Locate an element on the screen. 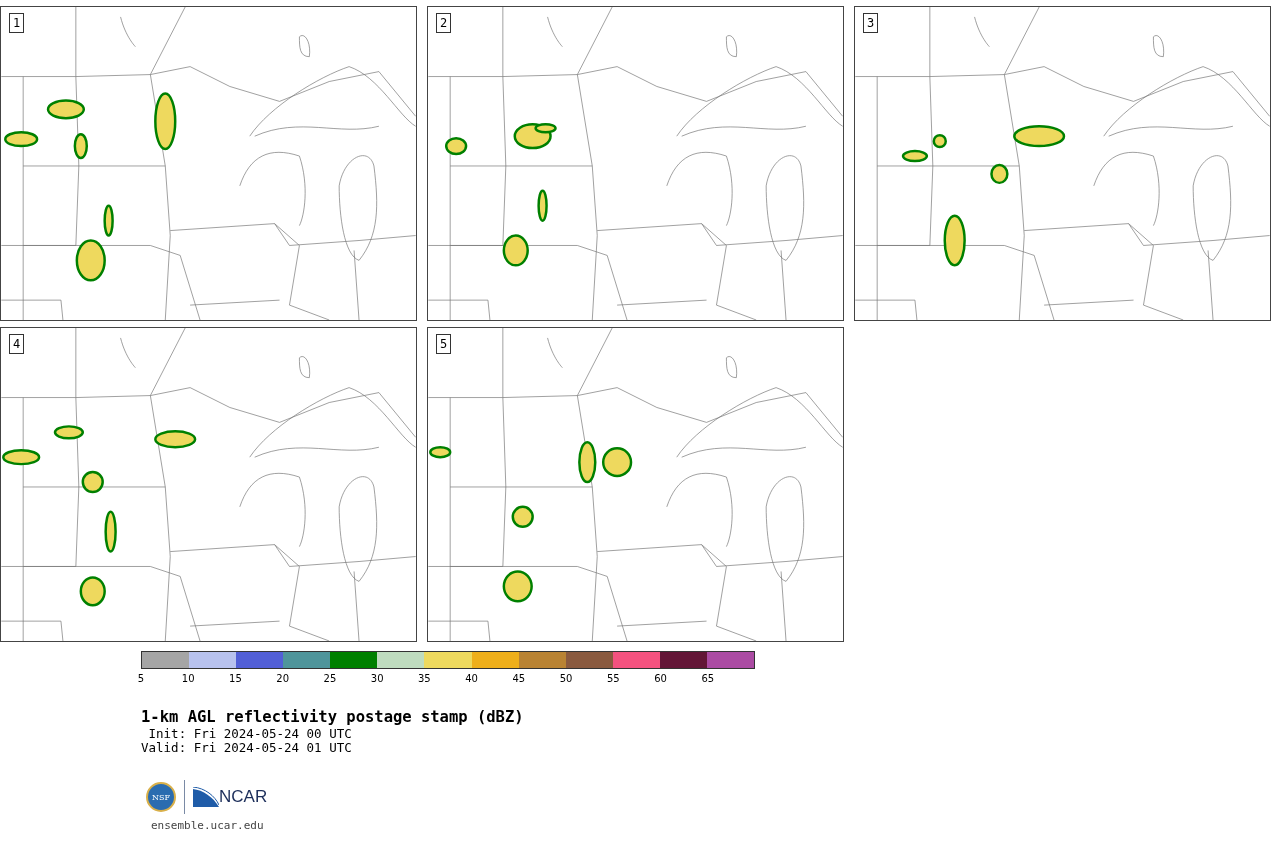 The image size is (1280, 844). panel-number: 5 is located at coordinates (444, 344).